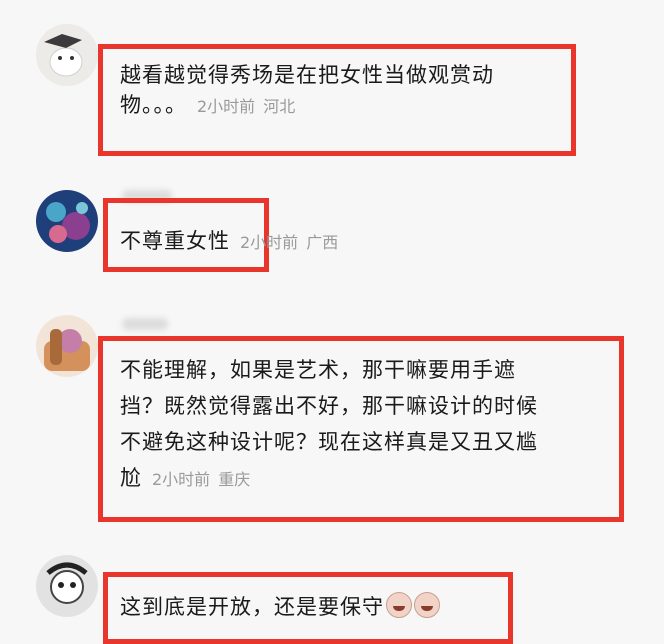 The image size is (664, 644). What do you see at coordinates (289, 242) in the screenshot?
I see `comment-meta: 2小时前 广西` at bounding box center [289, 242].